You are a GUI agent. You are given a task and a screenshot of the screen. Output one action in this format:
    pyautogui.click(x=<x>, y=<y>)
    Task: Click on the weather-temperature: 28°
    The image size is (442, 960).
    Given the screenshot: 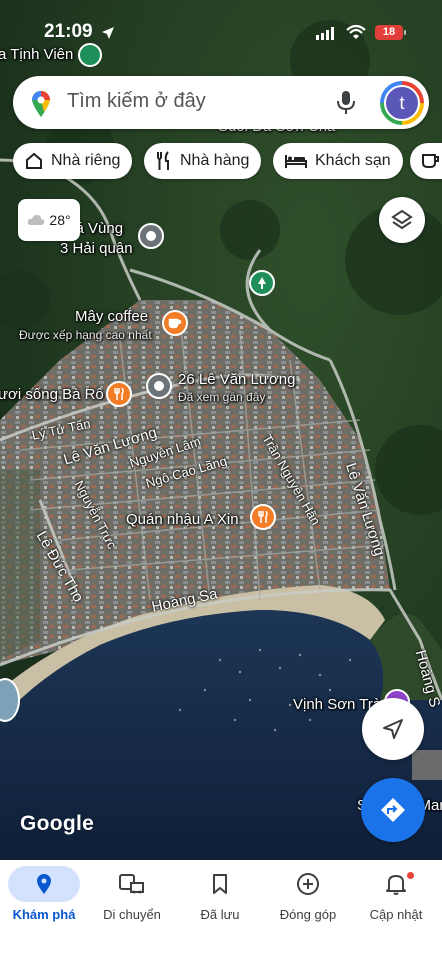 What is the action you would take?
    pyautogui.click(x=60, y=220)
    